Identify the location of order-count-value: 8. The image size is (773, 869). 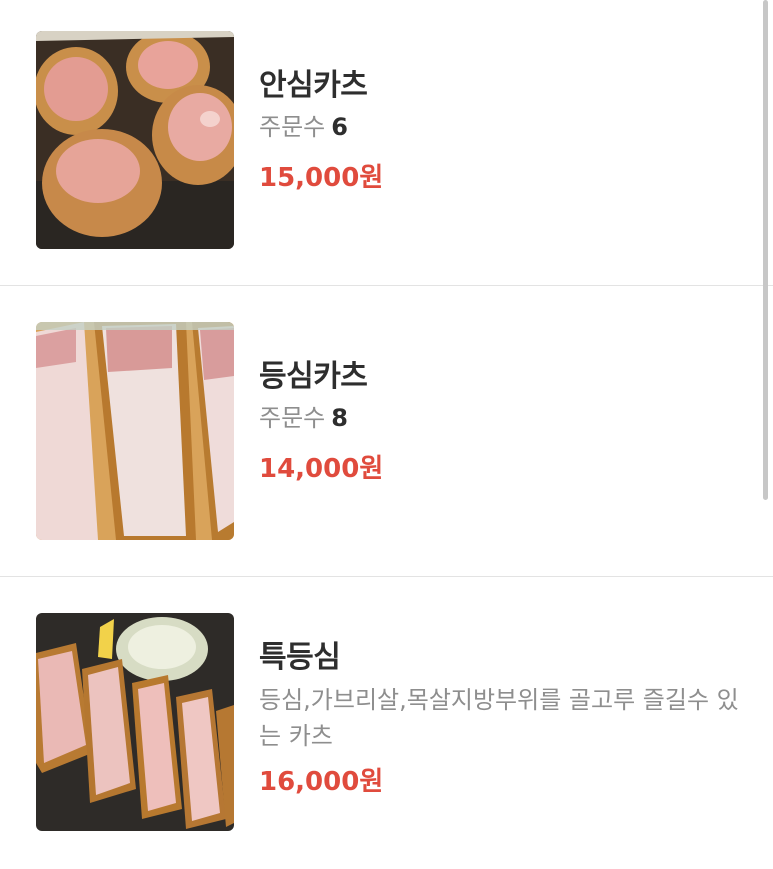
(339, 418).